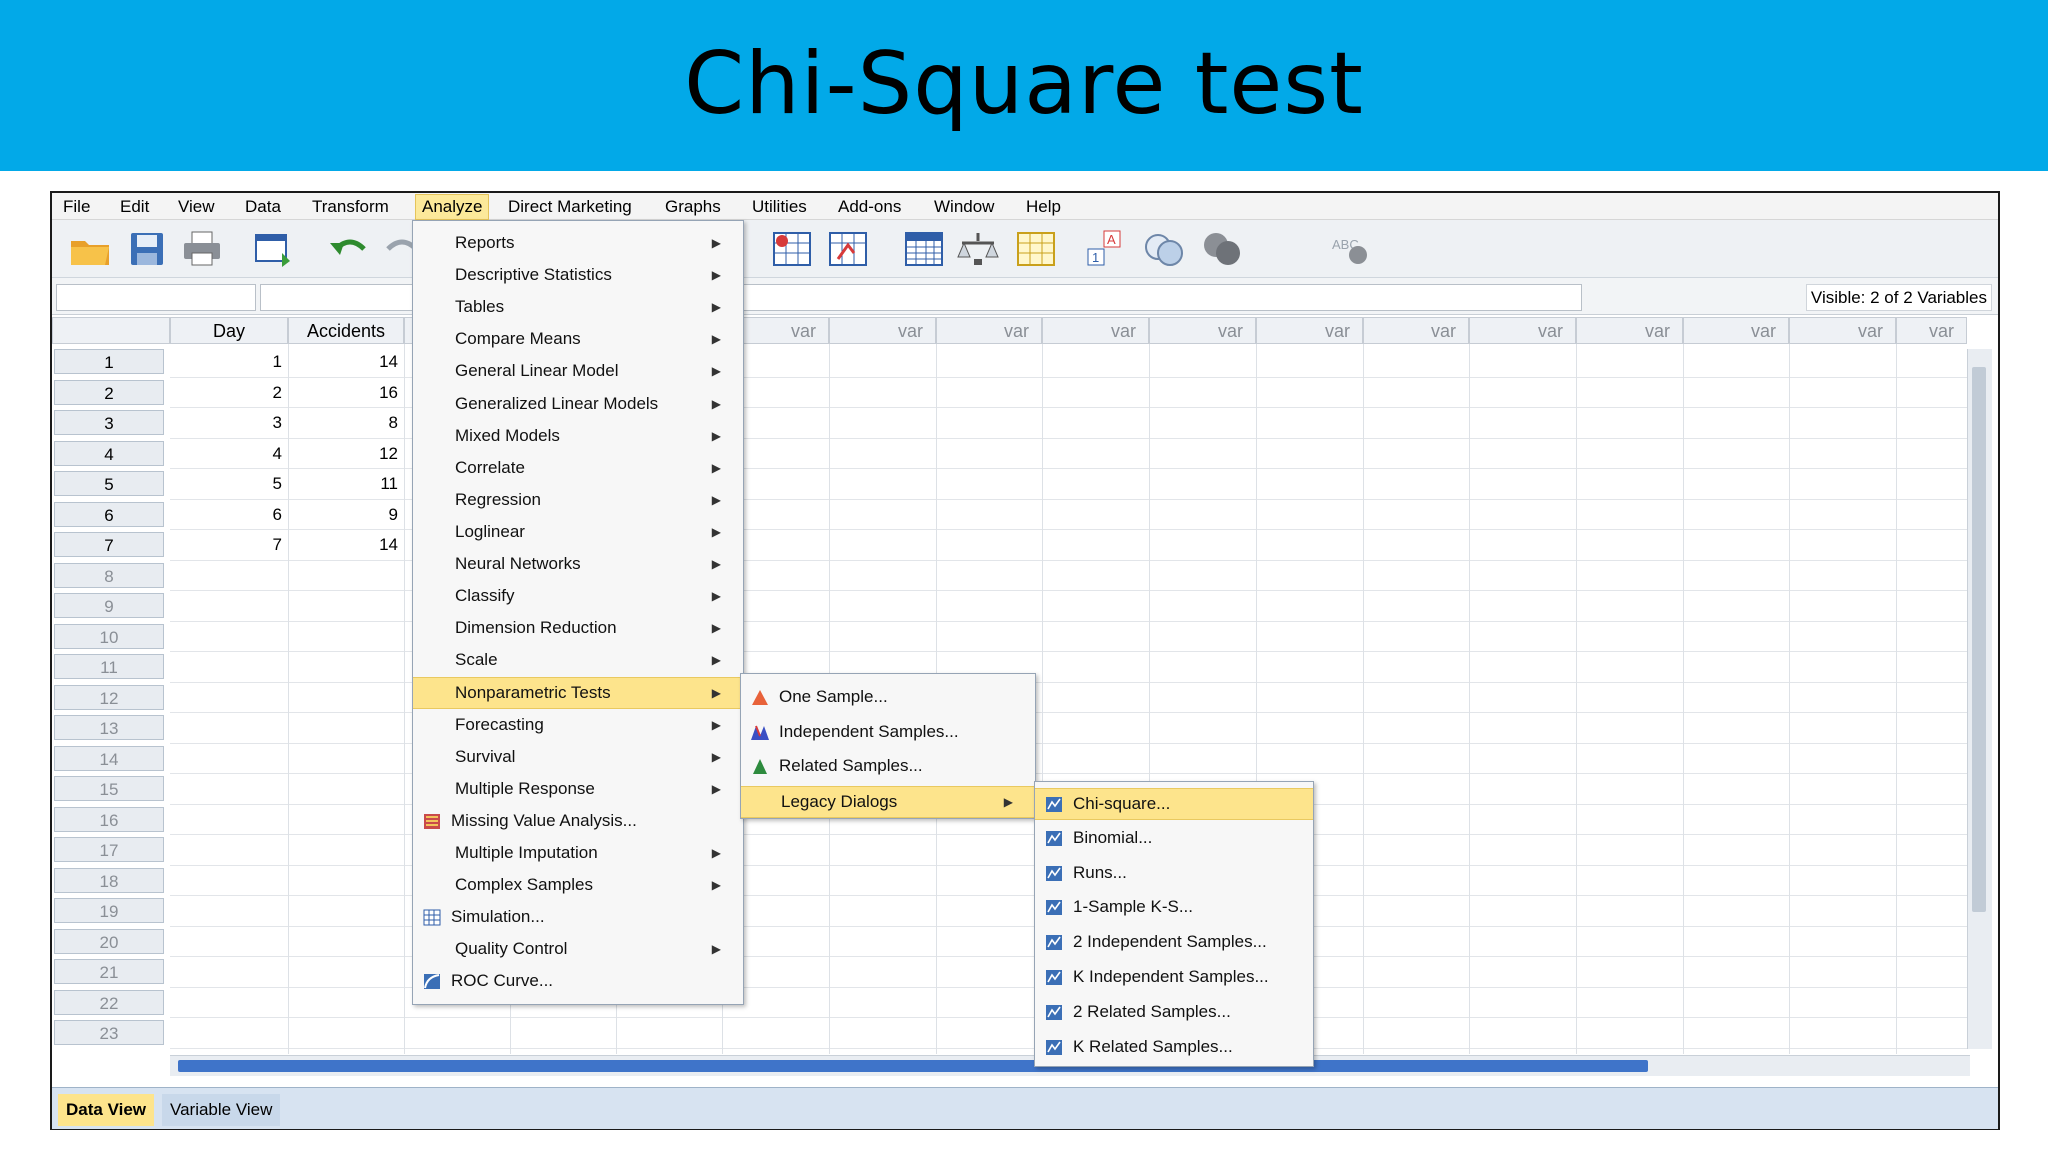 The width and height of the screenshot is (2048, 1152). Describe the element at coordinates (578, 564) in the screenshot. I see `analyze-menu-item-neural-networks: Neural Networks ▶` at that location.